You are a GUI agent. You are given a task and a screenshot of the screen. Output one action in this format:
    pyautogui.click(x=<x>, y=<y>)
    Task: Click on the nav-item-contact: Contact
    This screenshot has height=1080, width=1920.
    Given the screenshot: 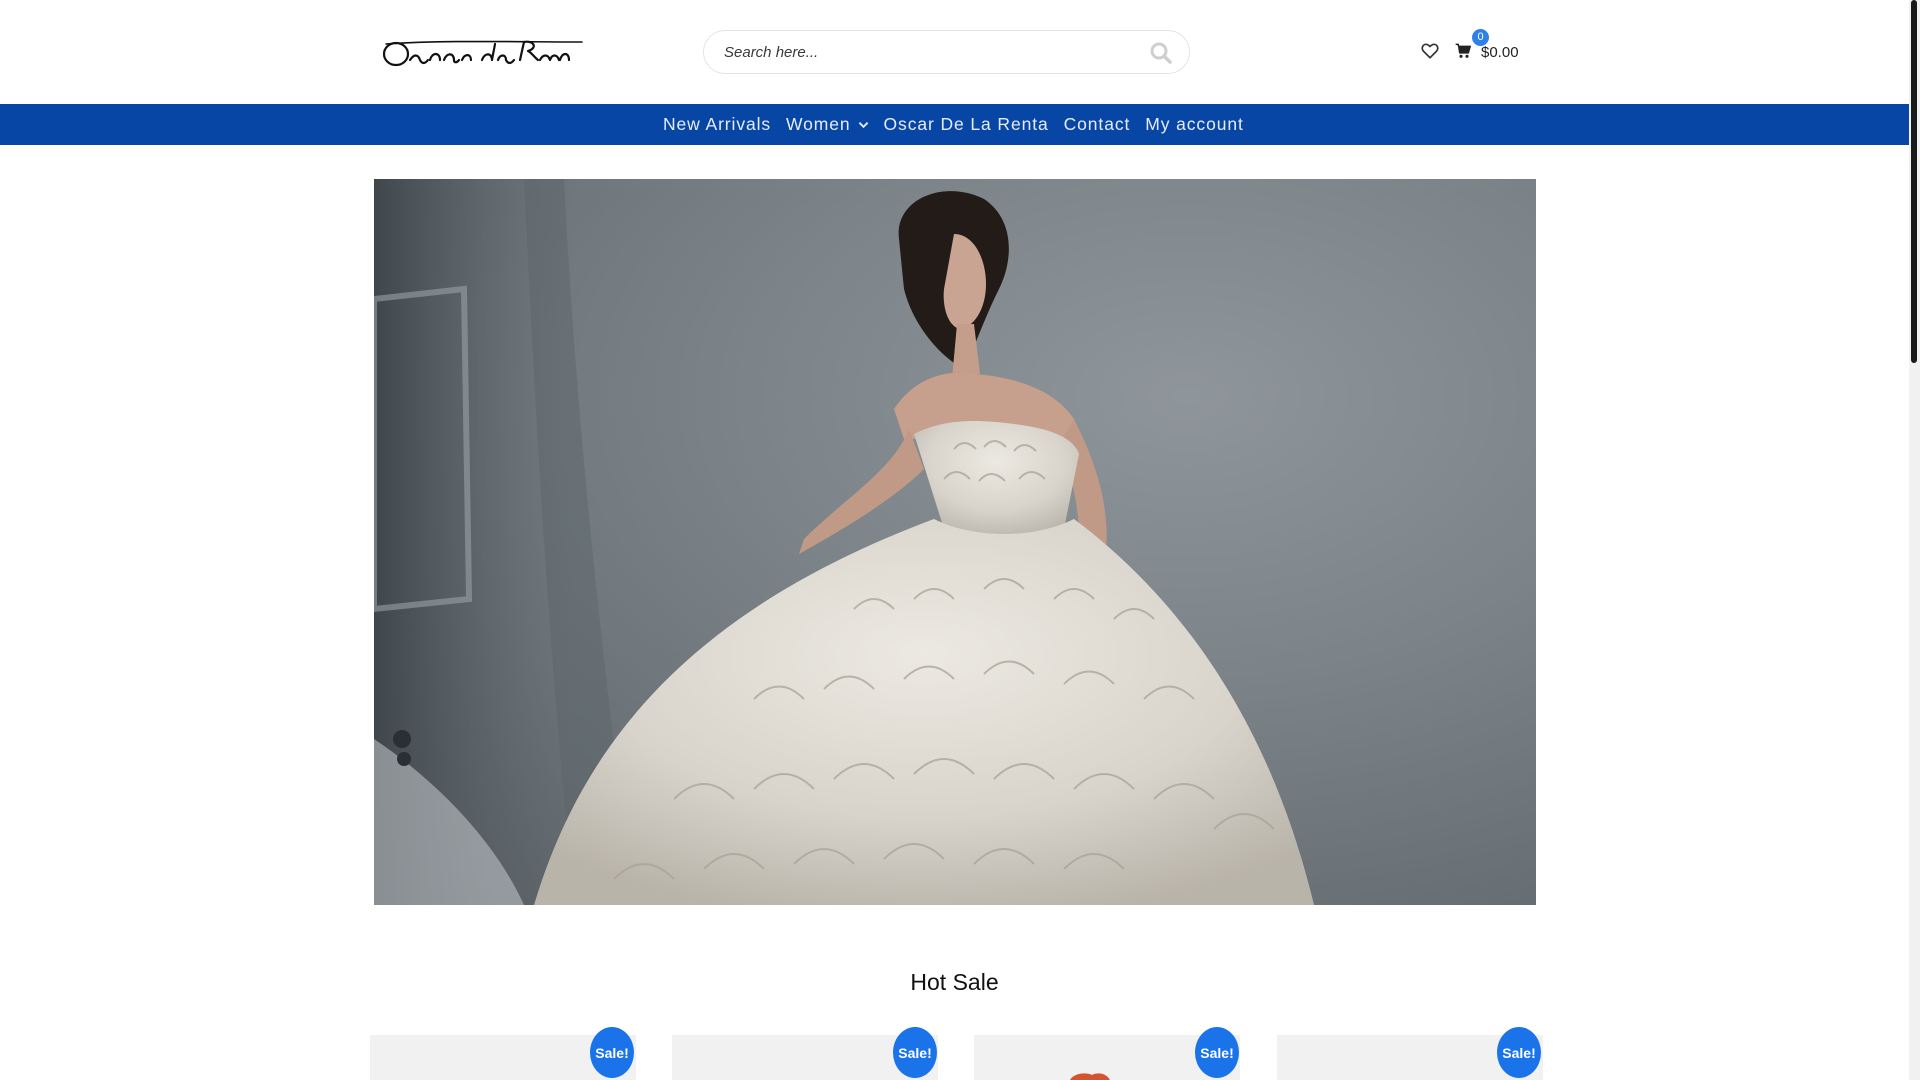 What is the action you would take?
    pyautogui.click(x=1097, y=124)
    